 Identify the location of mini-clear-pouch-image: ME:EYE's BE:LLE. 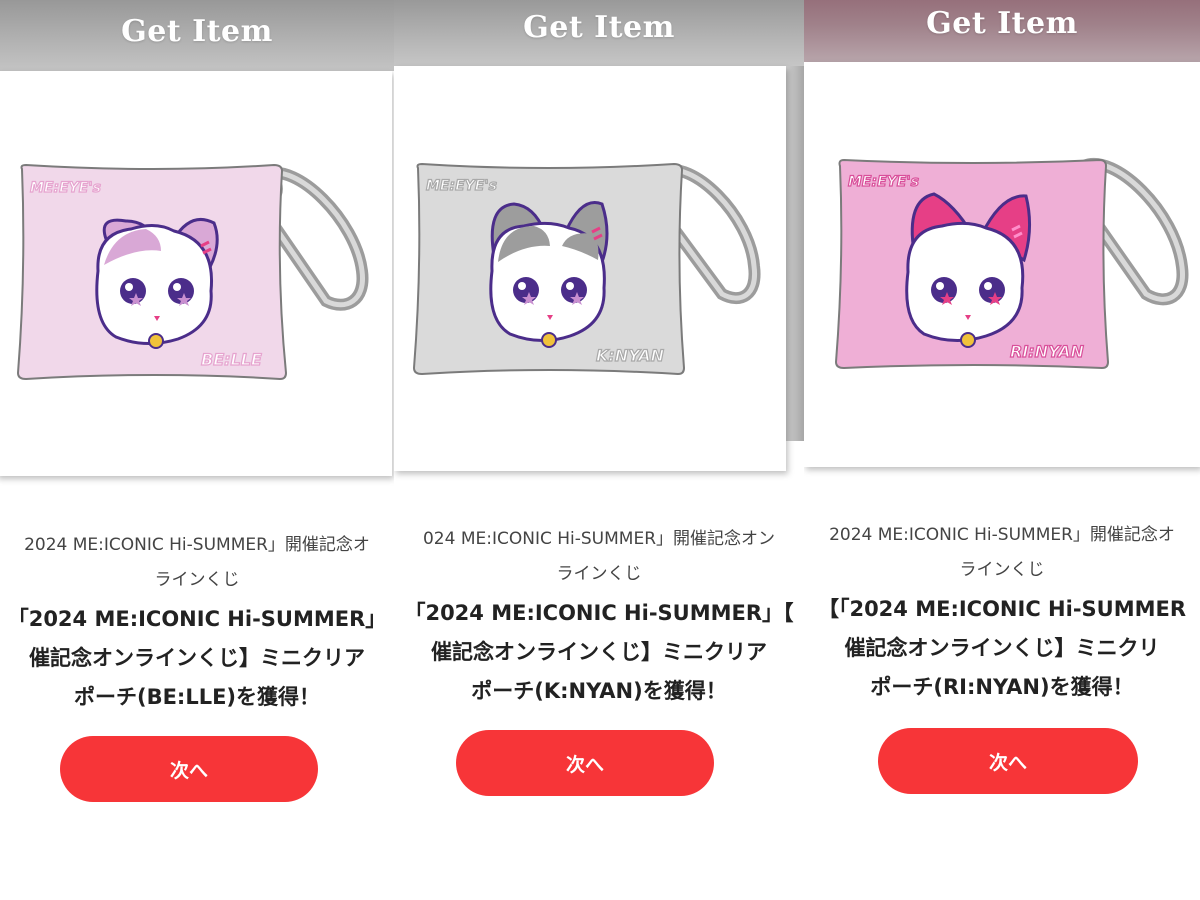
(192, 272).